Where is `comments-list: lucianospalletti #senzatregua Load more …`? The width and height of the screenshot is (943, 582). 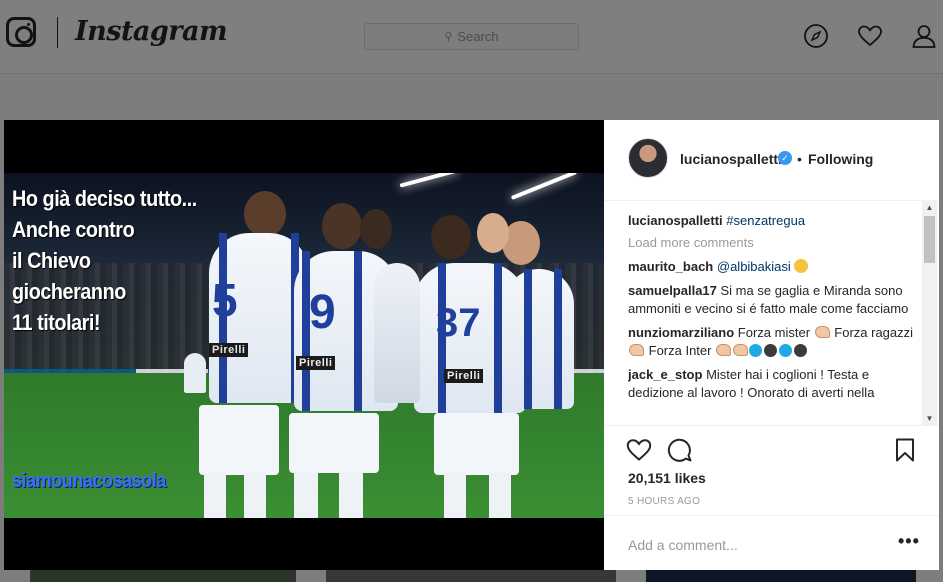 comments-list: lucianospalletti #senzatregua Load more … is located at coordinates (776, 318).